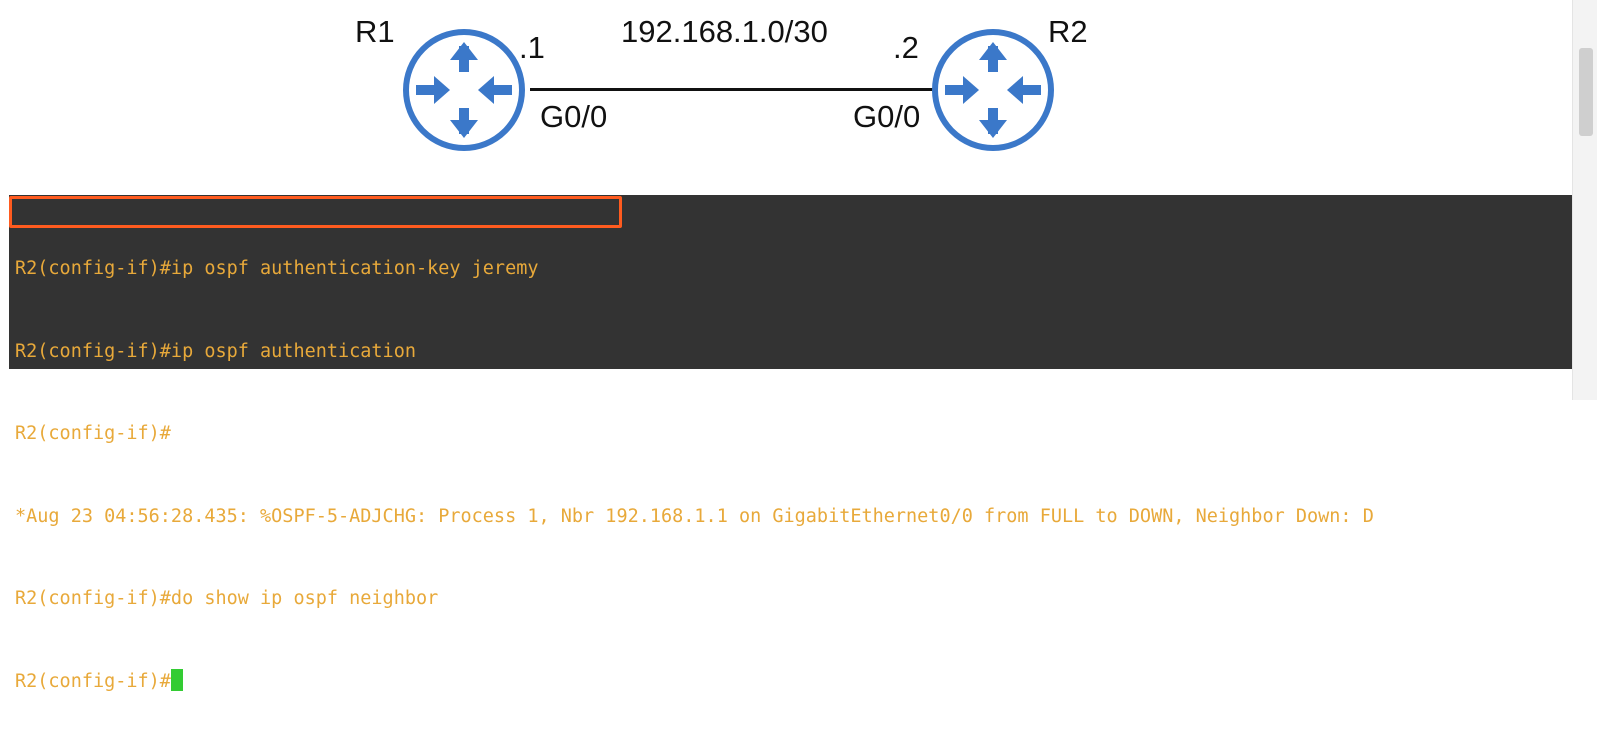  Describe the element at coordinates (215, 351) in the screenshot. I see `terminal-line: R2(config-if)#ip ospf authentication` at that location.